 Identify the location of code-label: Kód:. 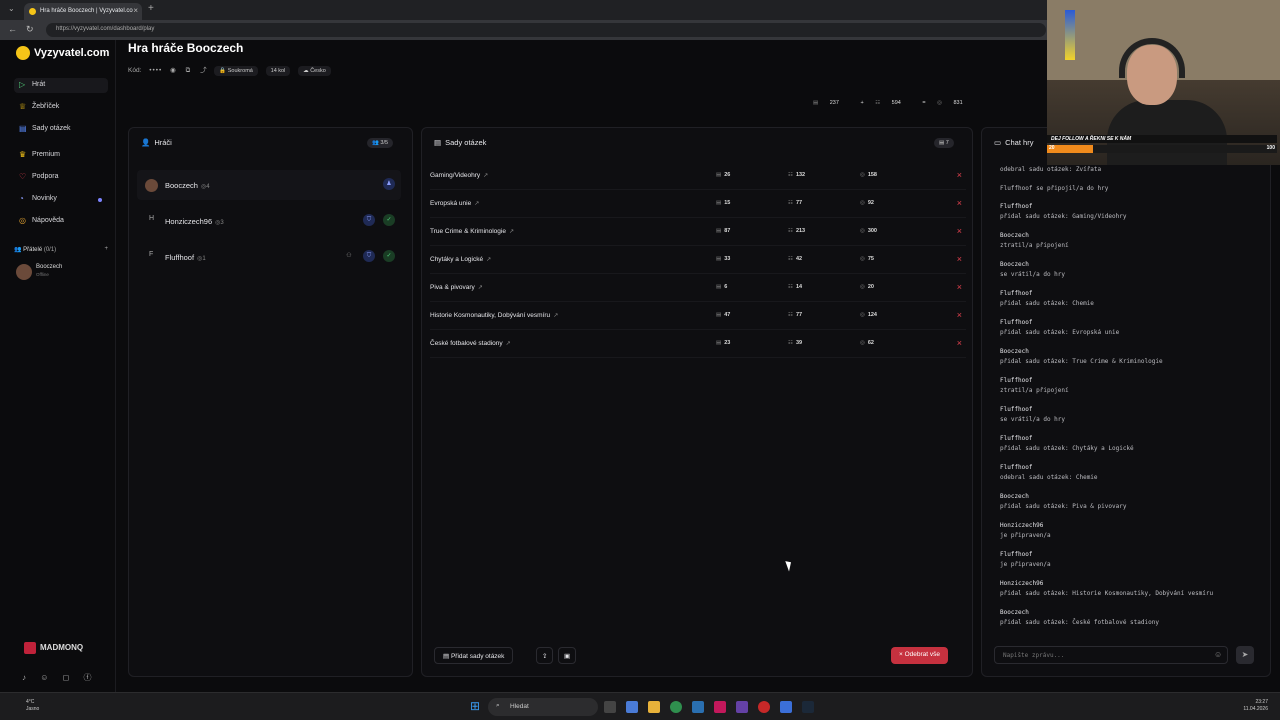
(135, 70).